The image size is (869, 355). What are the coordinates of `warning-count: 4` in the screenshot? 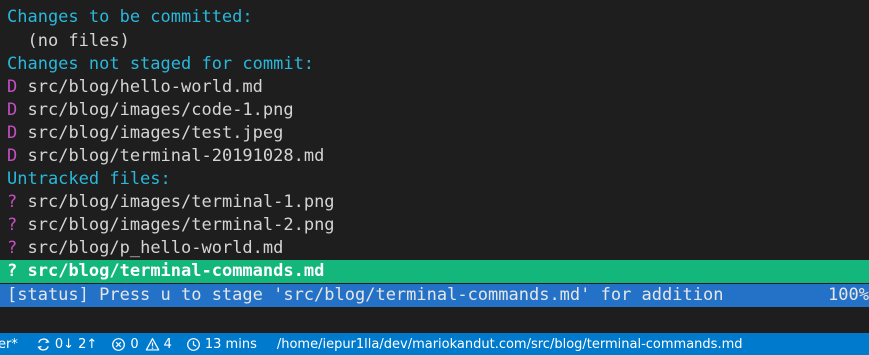 It's located at (167, 344).